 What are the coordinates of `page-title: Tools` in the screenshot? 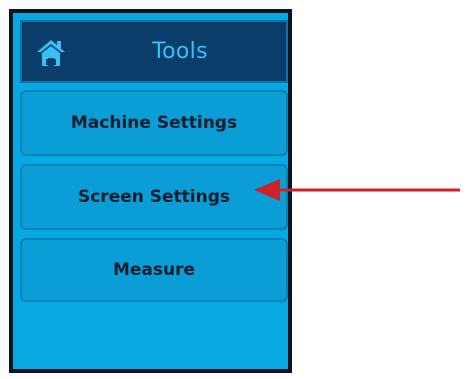 It's located at (180, 51).